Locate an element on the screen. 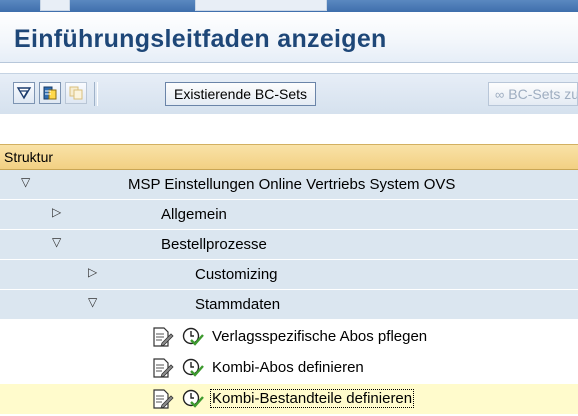 The image size is (578, 416). tree-node-label: Bestellprozesse is located at coordinates (214, 244).